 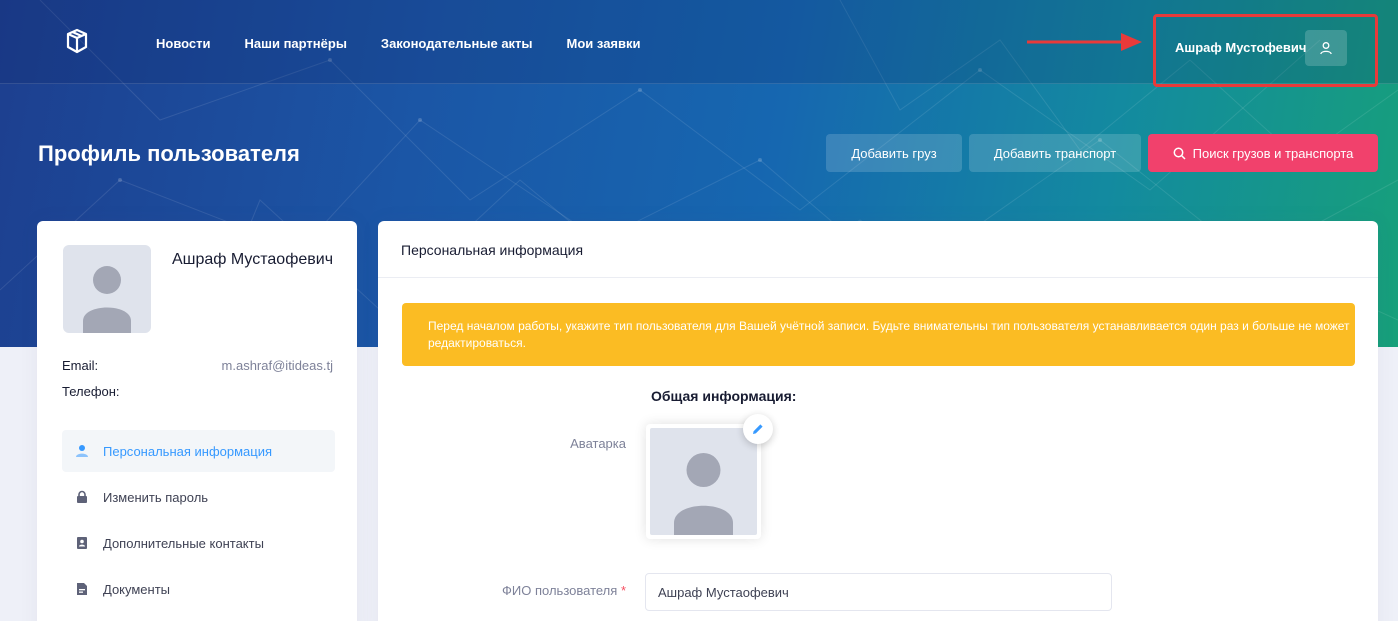 I want to click on user-menu-button, so click(x=1326, y=48).